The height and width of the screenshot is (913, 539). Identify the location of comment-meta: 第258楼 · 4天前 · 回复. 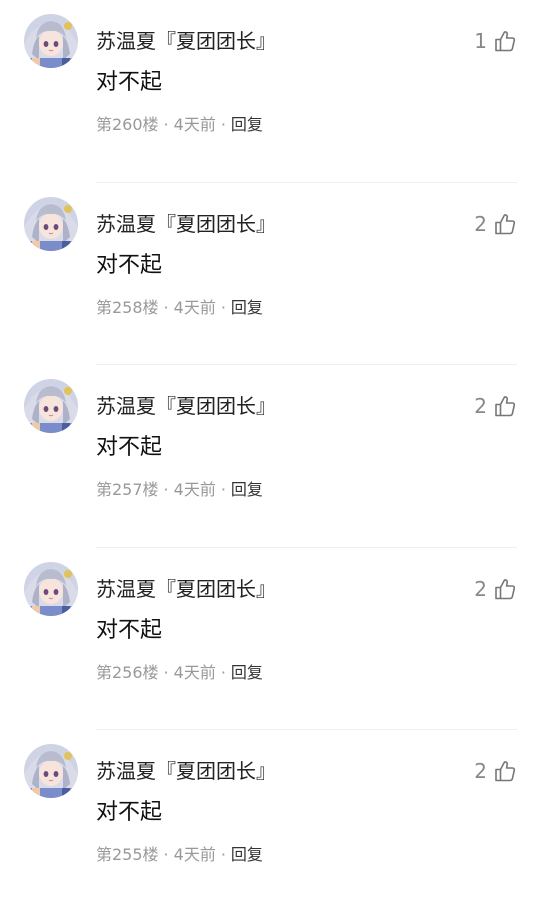
(179, 308).